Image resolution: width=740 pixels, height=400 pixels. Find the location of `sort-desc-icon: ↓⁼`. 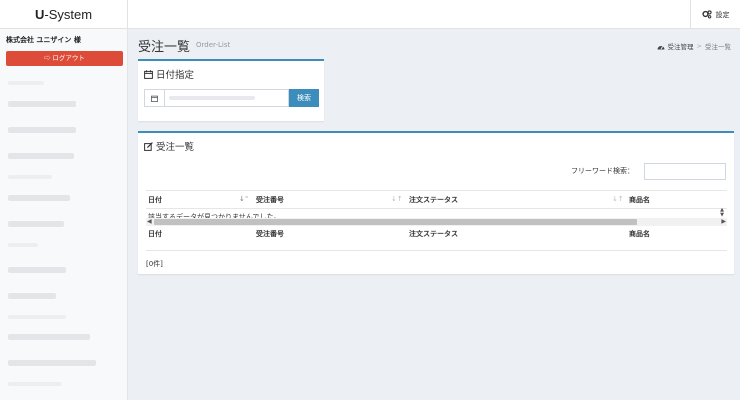

sort-desc-icon: ↓⁼ is located at coordinates (244, 199).